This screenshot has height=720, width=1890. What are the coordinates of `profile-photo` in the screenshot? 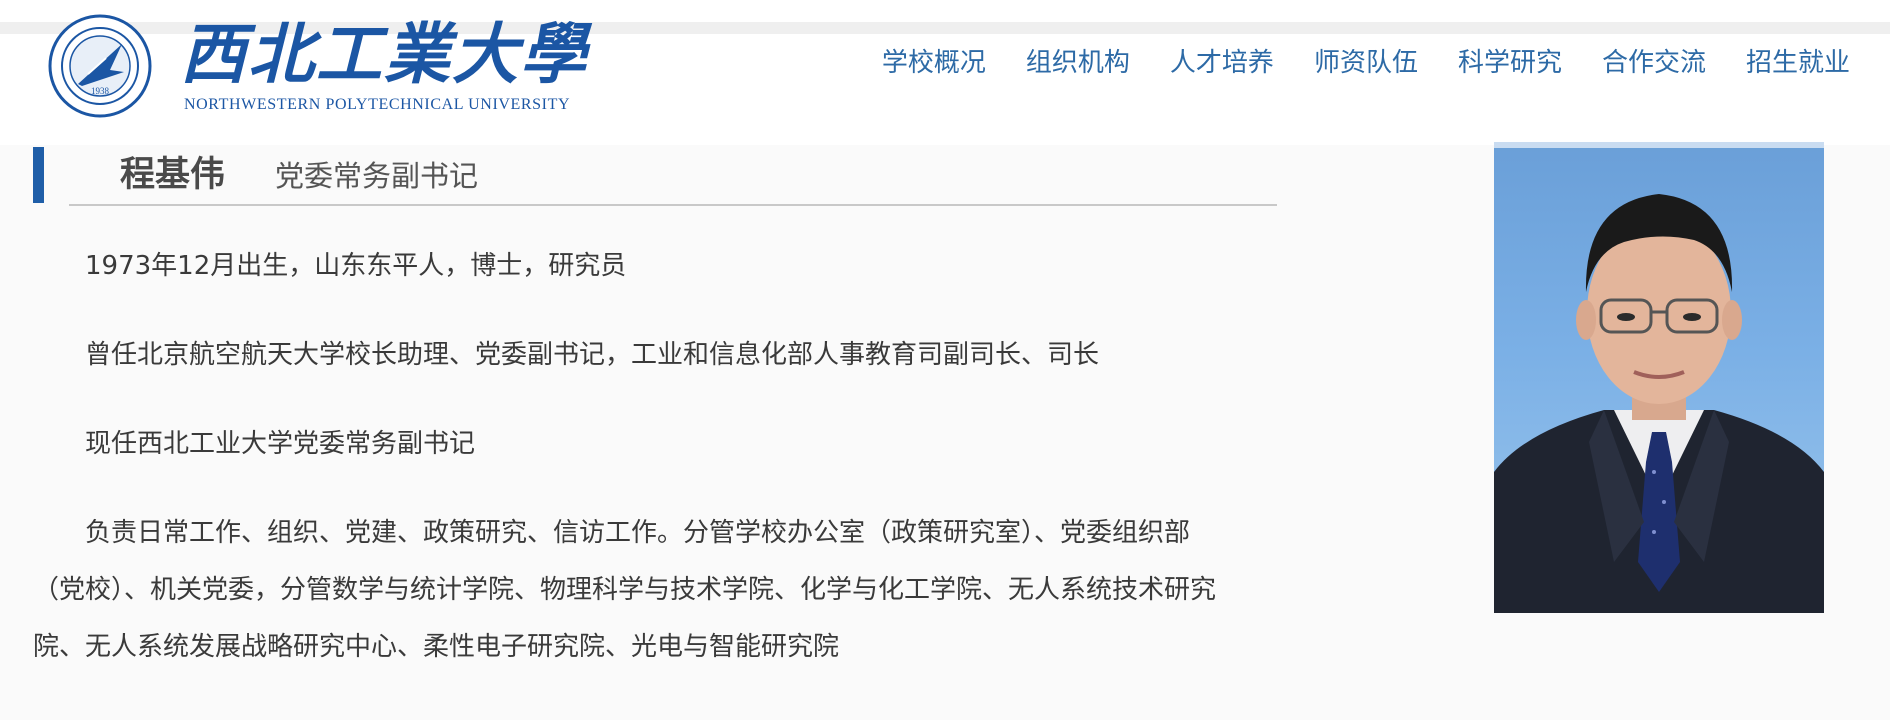 It's located at (1659, 377).